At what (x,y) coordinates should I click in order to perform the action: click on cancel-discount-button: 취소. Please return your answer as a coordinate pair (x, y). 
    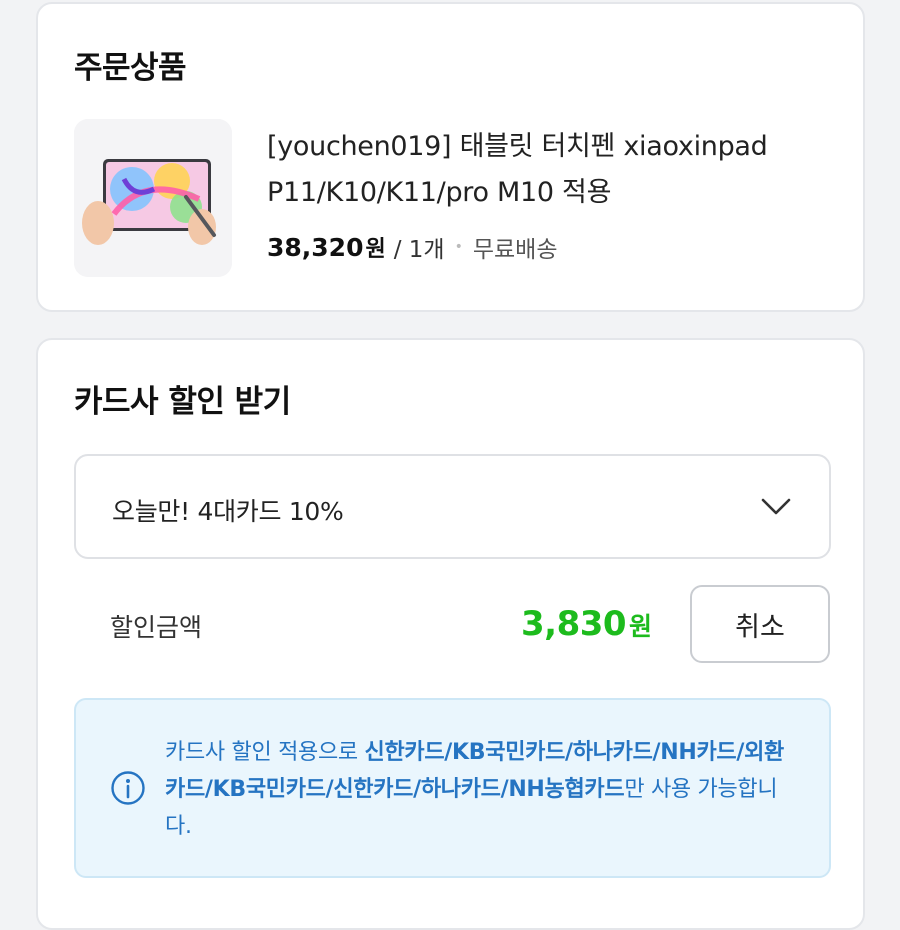
    Looking at the image, I should click on (760, 624).